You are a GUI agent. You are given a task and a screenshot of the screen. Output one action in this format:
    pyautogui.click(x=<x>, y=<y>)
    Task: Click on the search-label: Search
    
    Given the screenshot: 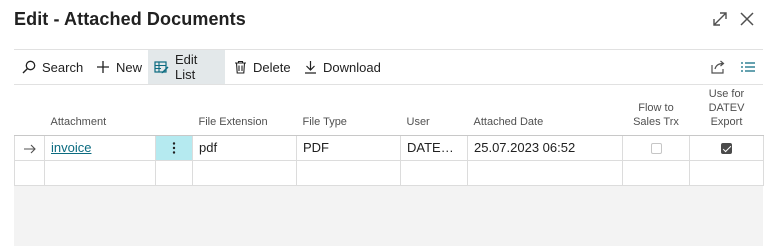 What is the action you would take?
    pyautogui.click(x=63, y=67)
    